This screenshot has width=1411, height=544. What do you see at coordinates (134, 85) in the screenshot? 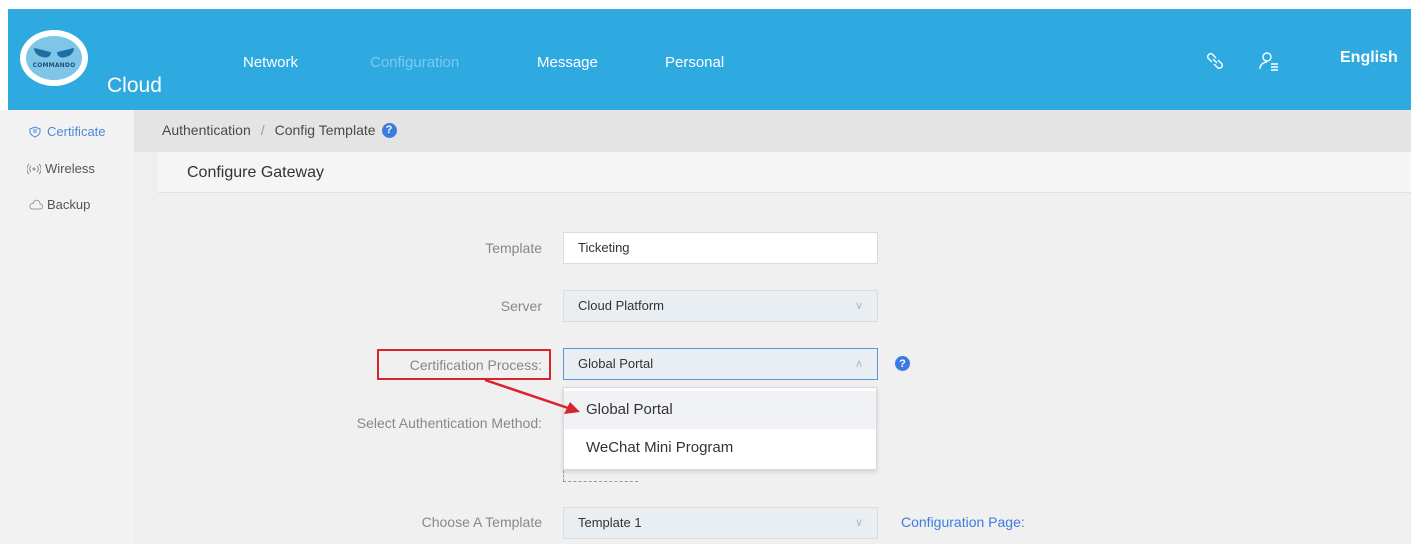
I see `brand-name: Cloud` at bounding box center [134, 85].